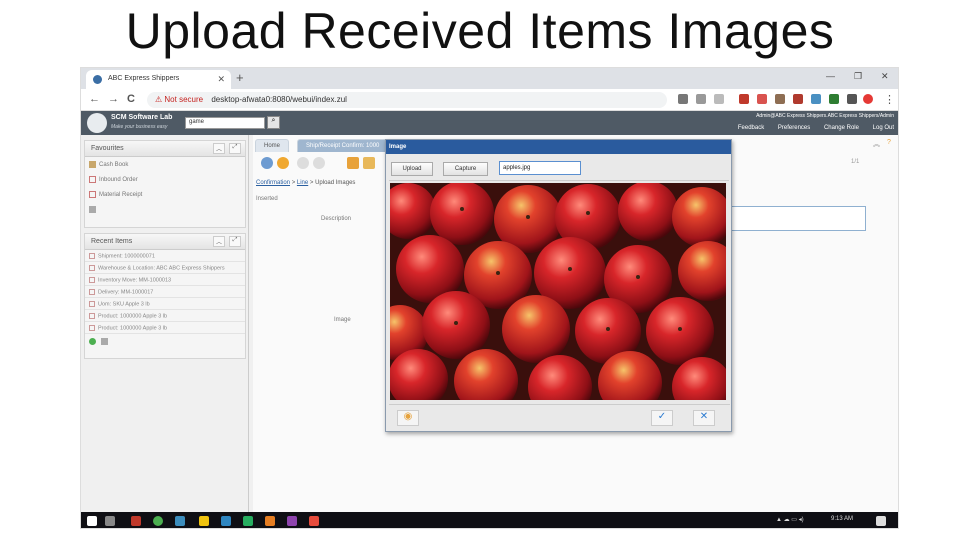 This screenshot has height=540, width=960. Describe the element at coordinates (221, 79) in the screenshot. I see `tab-close-icon: ✕` at that location.